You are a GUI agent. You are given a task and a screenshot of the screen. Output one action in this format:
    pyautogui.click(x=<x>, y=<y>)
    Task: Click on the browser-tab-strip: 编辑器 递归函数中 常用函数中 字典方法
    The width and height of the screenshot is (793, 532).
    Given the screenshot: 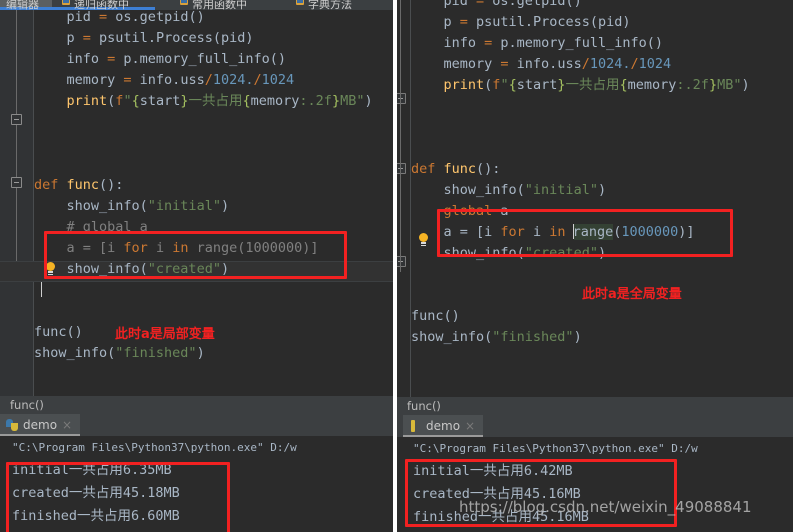 What is the action you would take?
    pyautogui.click(x=196, y=5)
    